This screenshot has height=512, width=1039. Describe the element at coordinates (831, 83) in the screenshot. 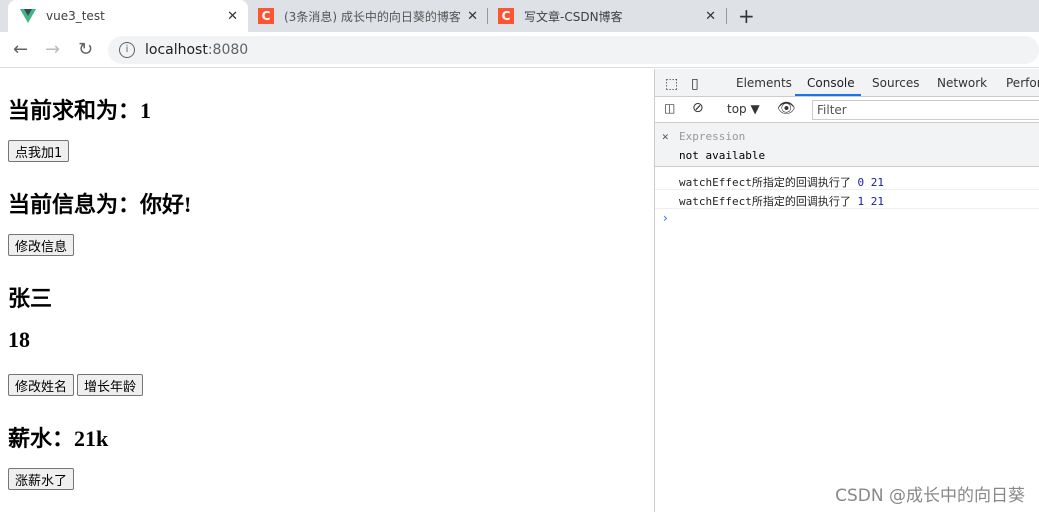

I see `tab-console: Console` at that location.